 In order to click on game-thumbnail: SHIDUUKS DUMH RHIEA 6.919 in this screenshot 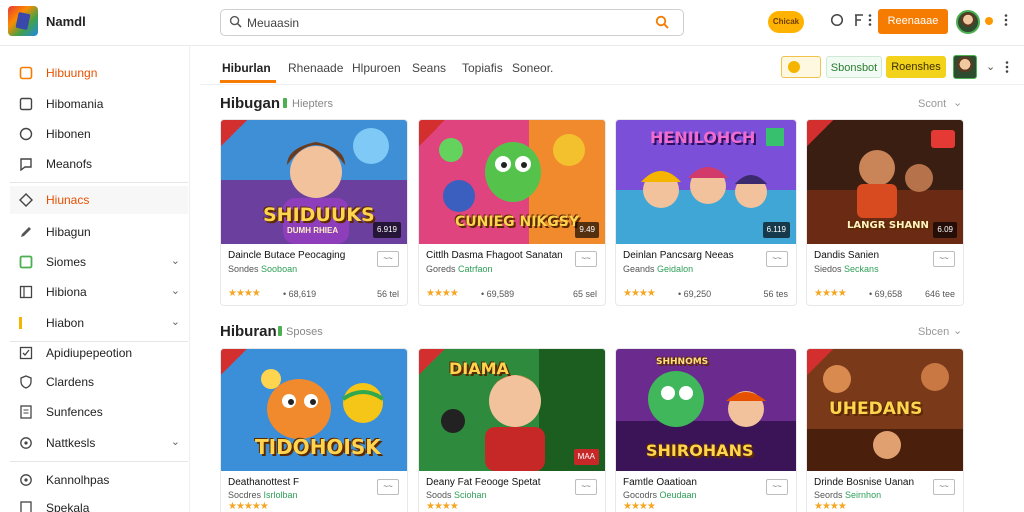, I will do `click(314, 182)`.